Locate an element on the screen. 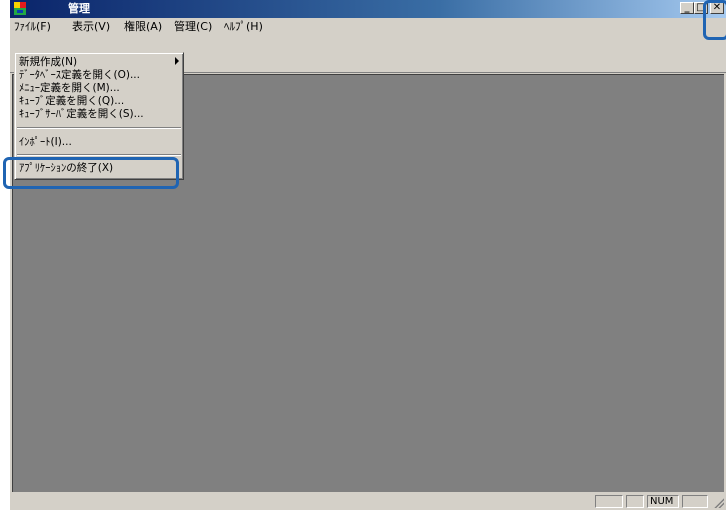 This screenshot has width=726, height=510. status-pane-num: NUM is located at coordinates (663, 501).